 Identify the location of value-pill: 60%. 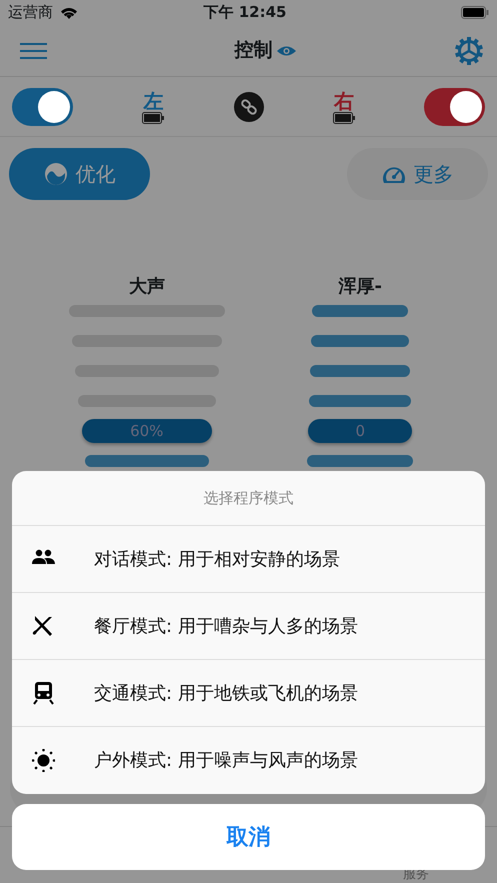
(147, 431).